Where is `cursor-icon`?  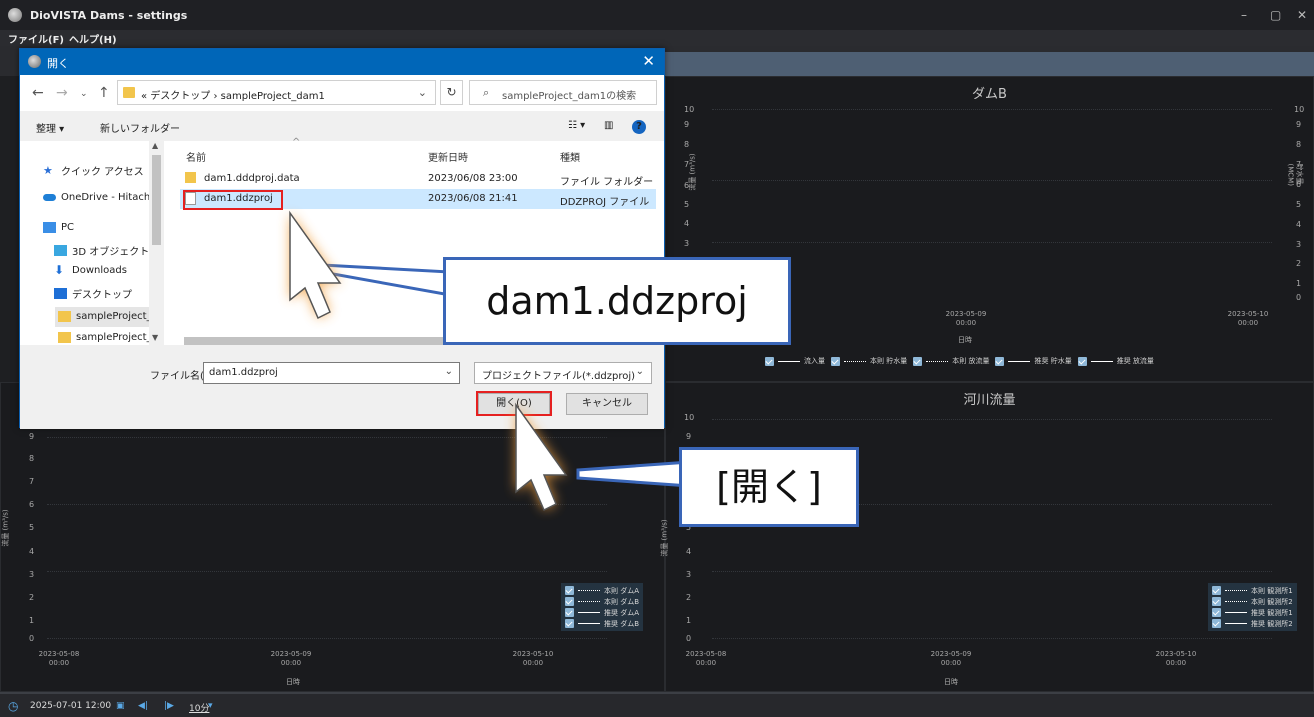
cursor-icon is located at coordinates (541, 457).